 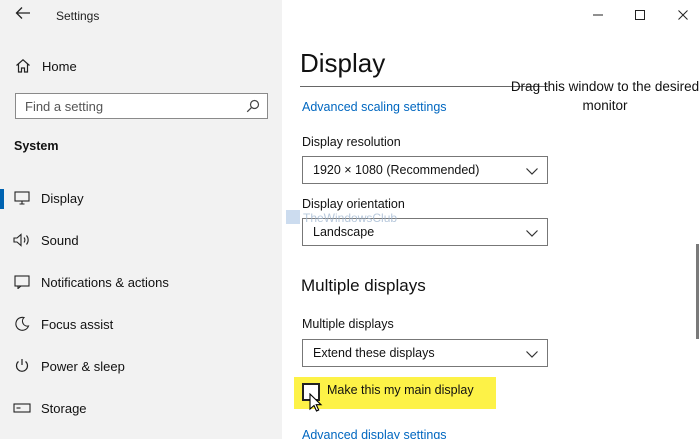 I want to click on page-title: Display, so click(x=343, y=63).